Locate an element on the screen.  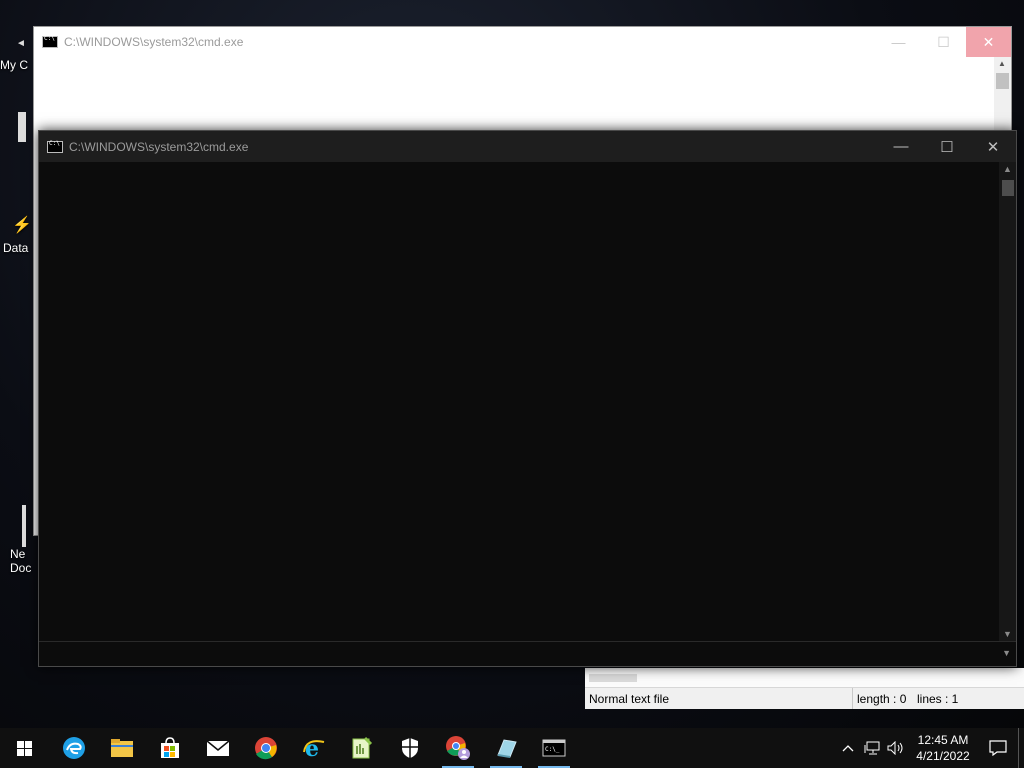
mail-icon is located at coordinates (218, 748).